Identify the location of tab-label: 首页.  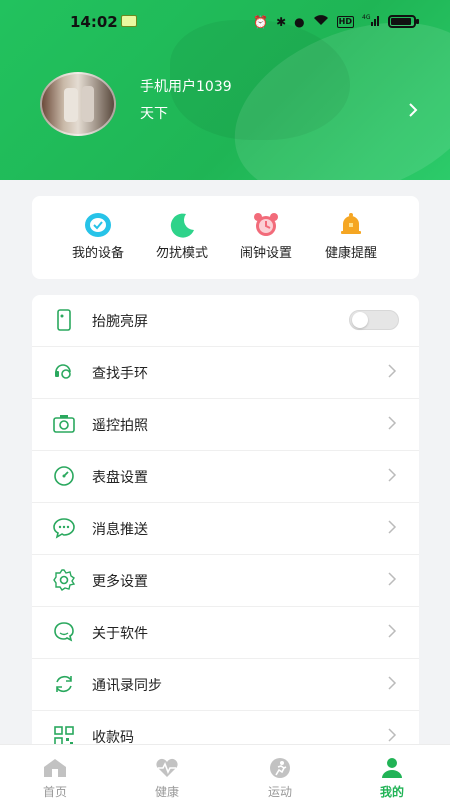
(54, 792).